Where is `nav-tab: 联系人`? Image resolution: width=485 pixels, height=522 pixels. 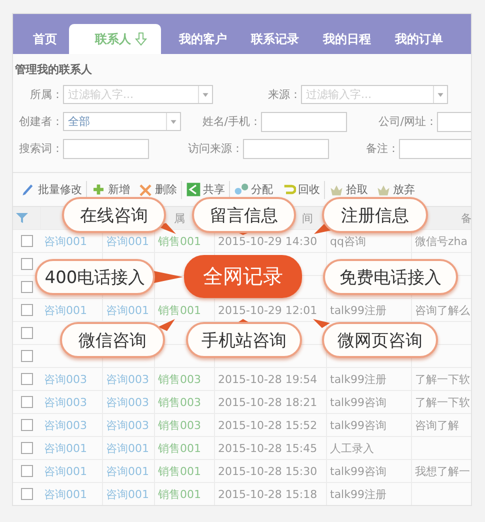
nav-tab: 联系人 is located at coordinates (115, 39).